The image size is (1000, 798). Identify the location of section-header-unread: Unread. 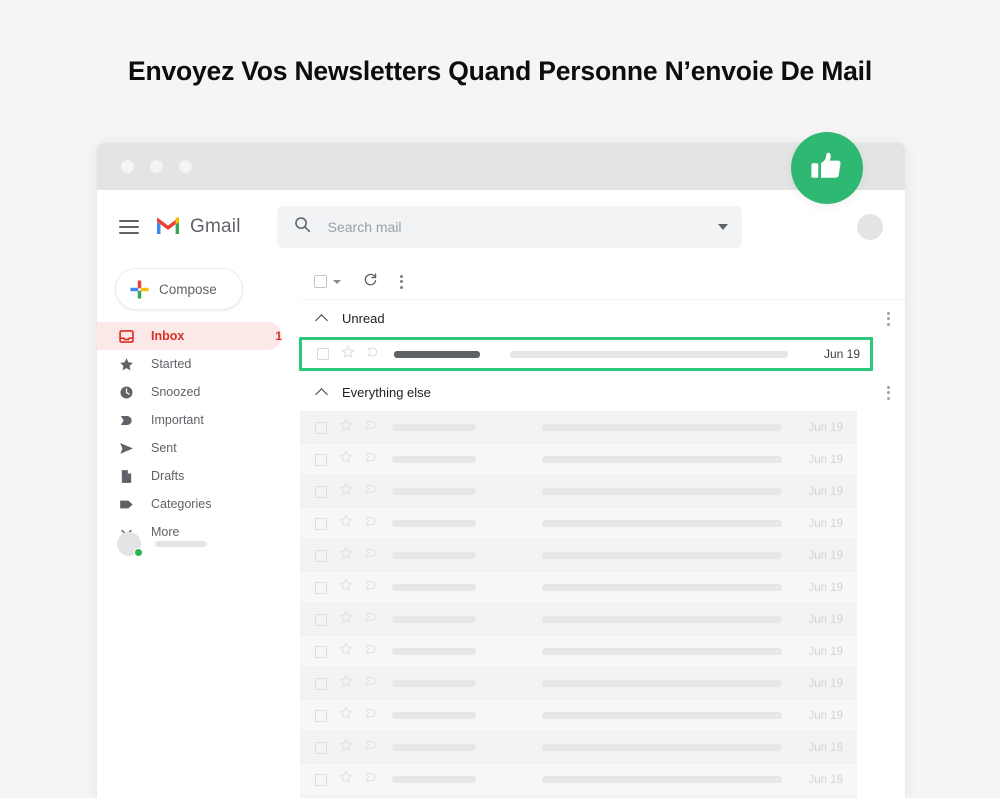
(602, 318).